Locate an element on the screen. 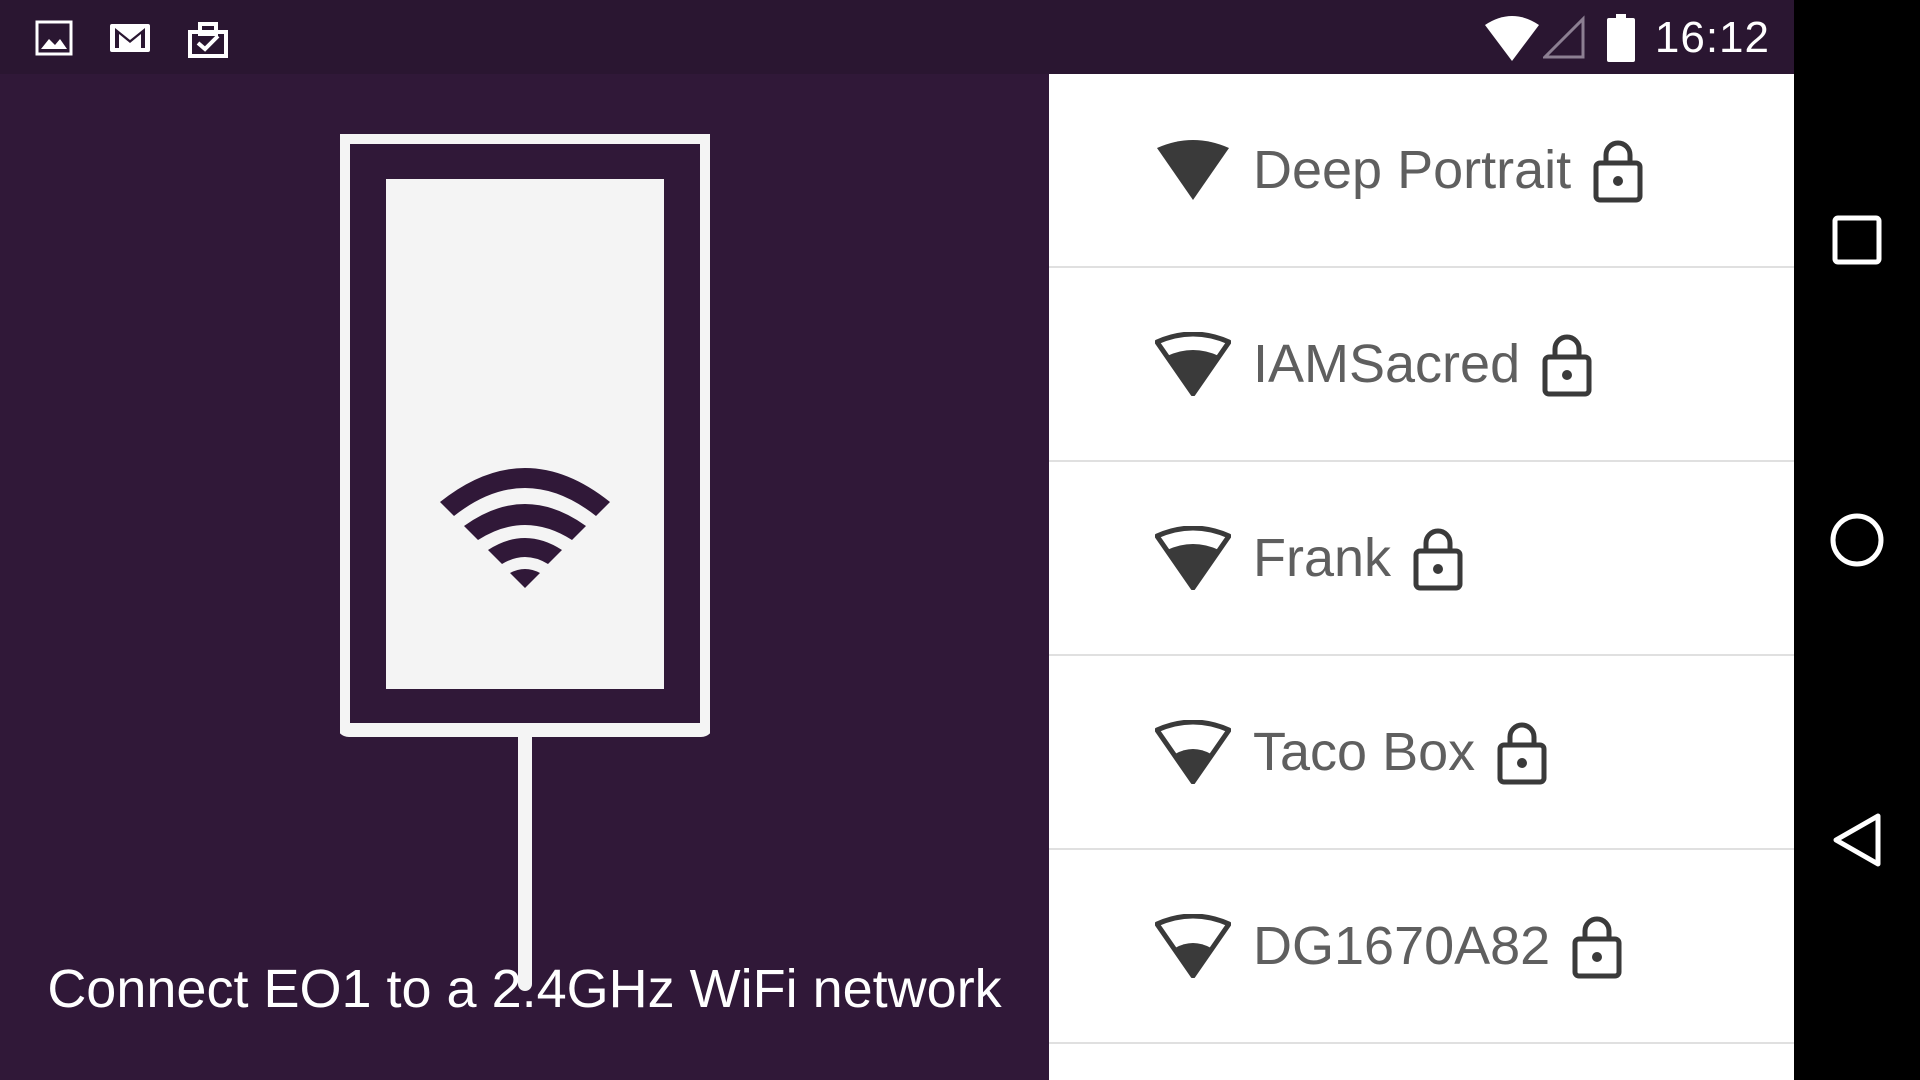  battery-icon is located at coordinates (1620, 38).